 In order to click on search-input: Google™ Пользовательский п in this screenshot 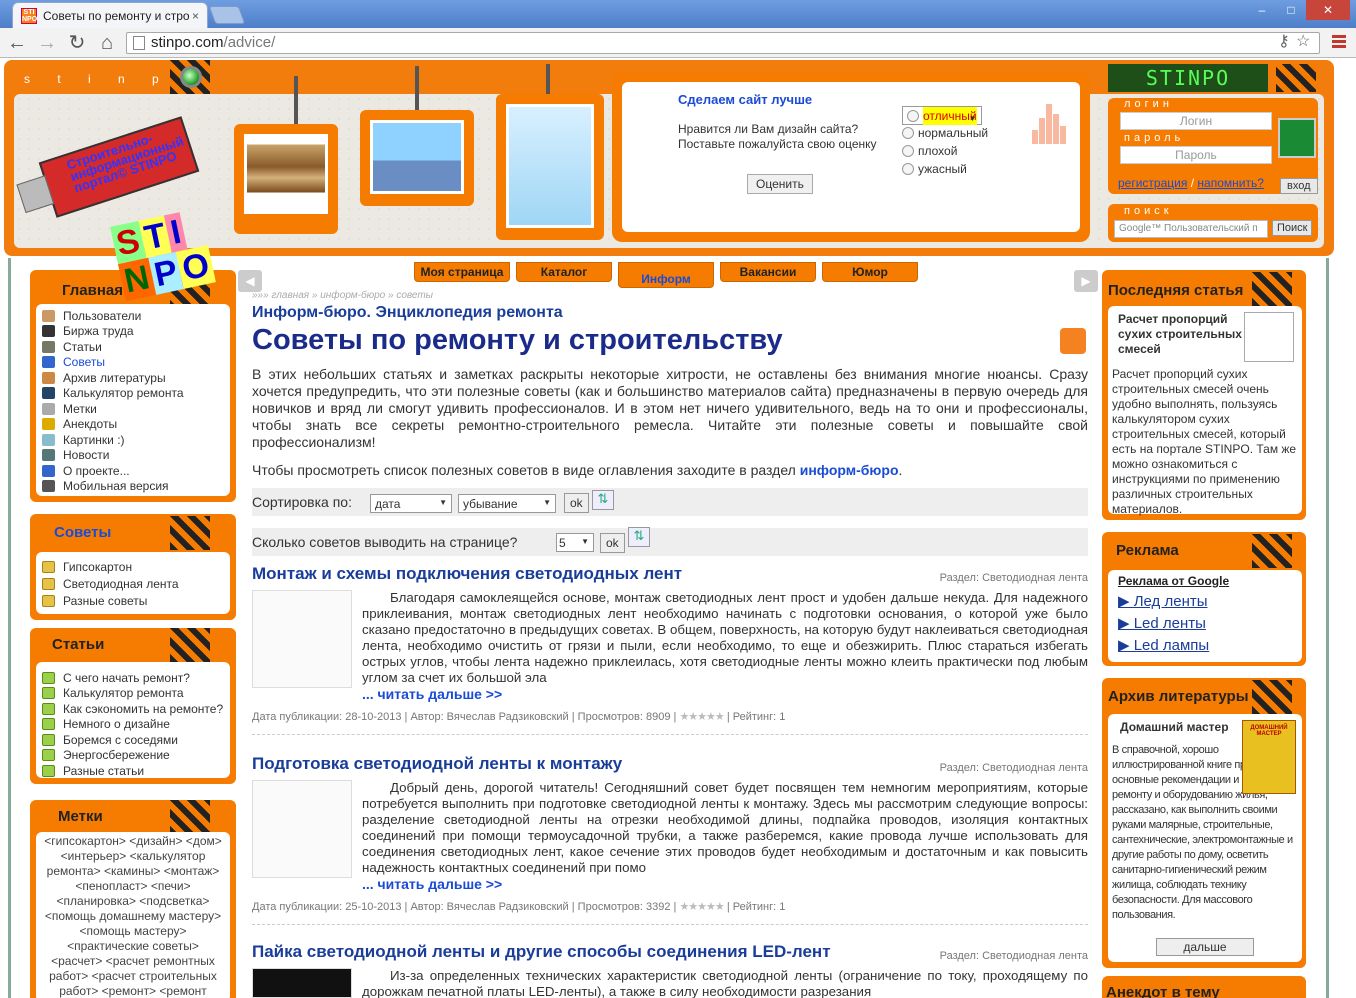, I will do `click(1191, 229)`.